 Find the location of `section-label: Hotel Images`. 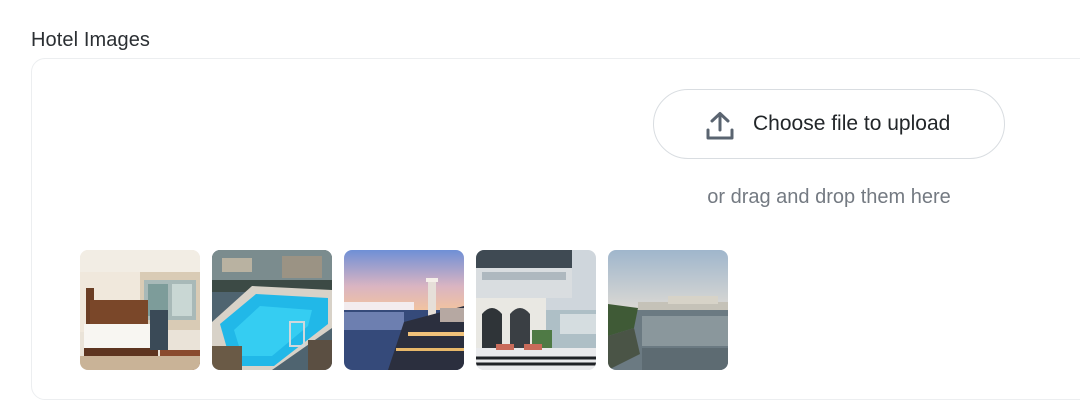

section-label: Hotel Images is located at coordinates (91, 40).